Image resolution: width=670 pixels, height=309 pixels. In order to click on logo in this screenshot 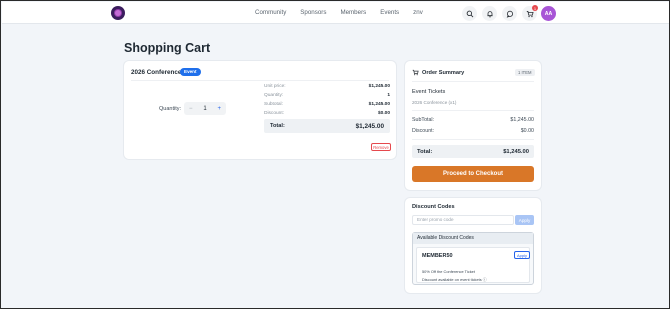, I will do `click(118, 13)`.